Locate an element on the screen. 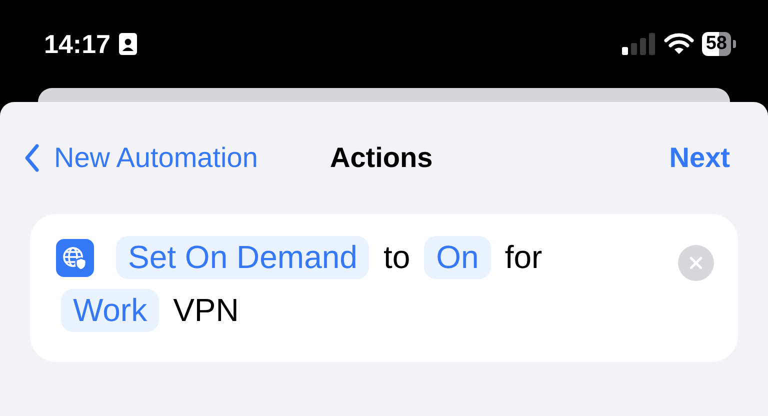 The height and width of the screenshot is (416, 768). parameter-token: Work is located at coordinates (110, 310).